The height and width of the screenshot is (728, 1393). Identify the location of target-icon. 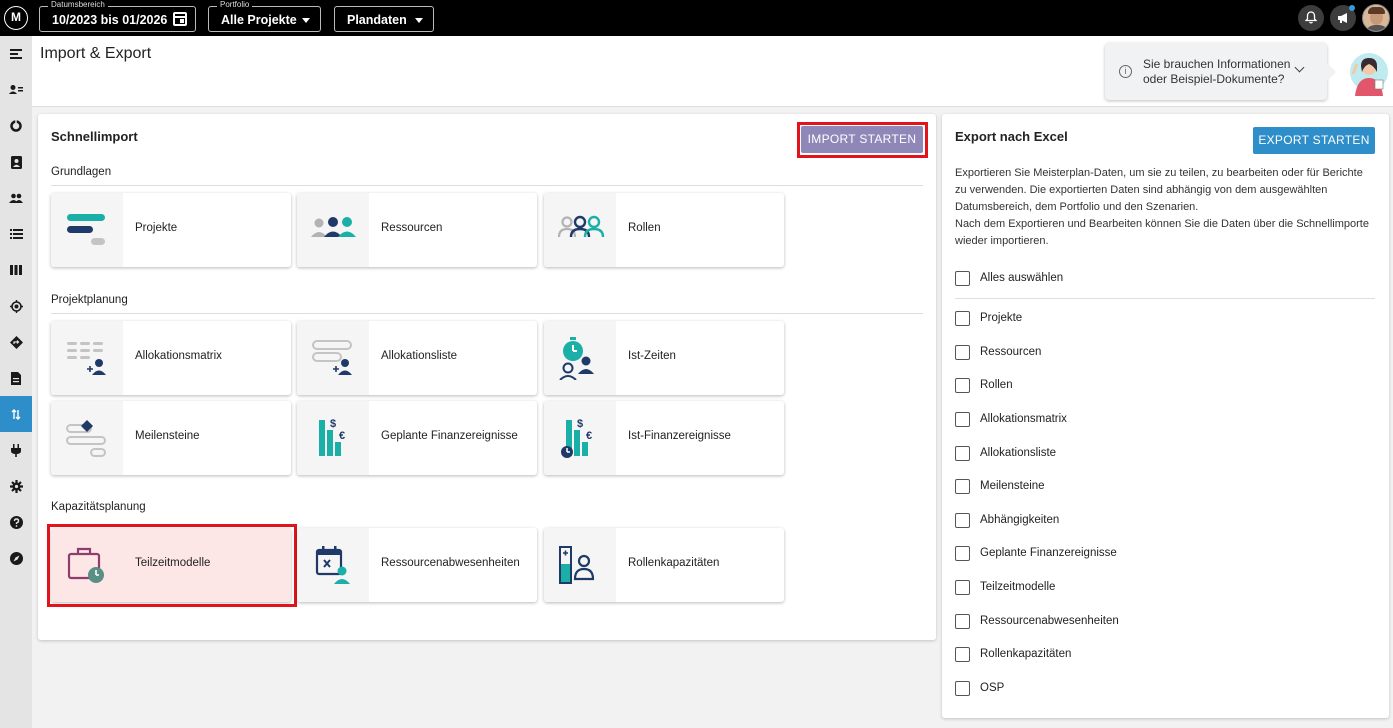
(16, 306).